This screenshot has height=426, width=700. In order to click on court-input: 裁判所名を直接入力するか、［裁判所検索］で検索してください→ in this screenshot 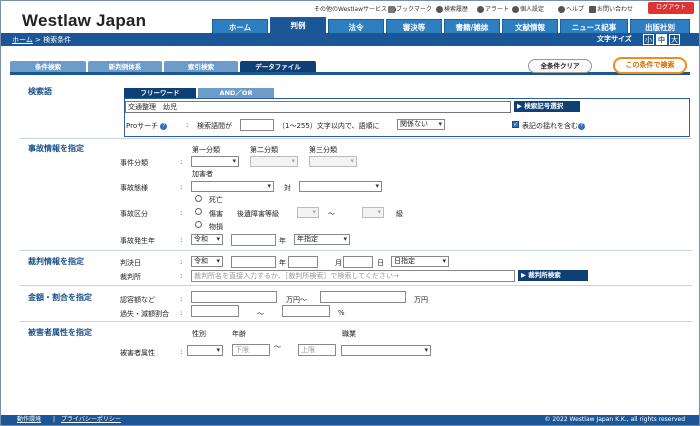, I will do `click(353, 276)`.